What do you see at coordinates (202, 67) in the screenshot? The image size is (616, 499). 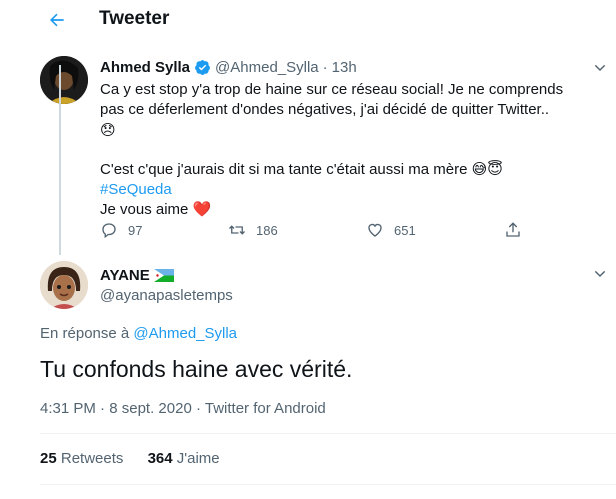 I see `verified-icon` at bounding box center [202, 67].